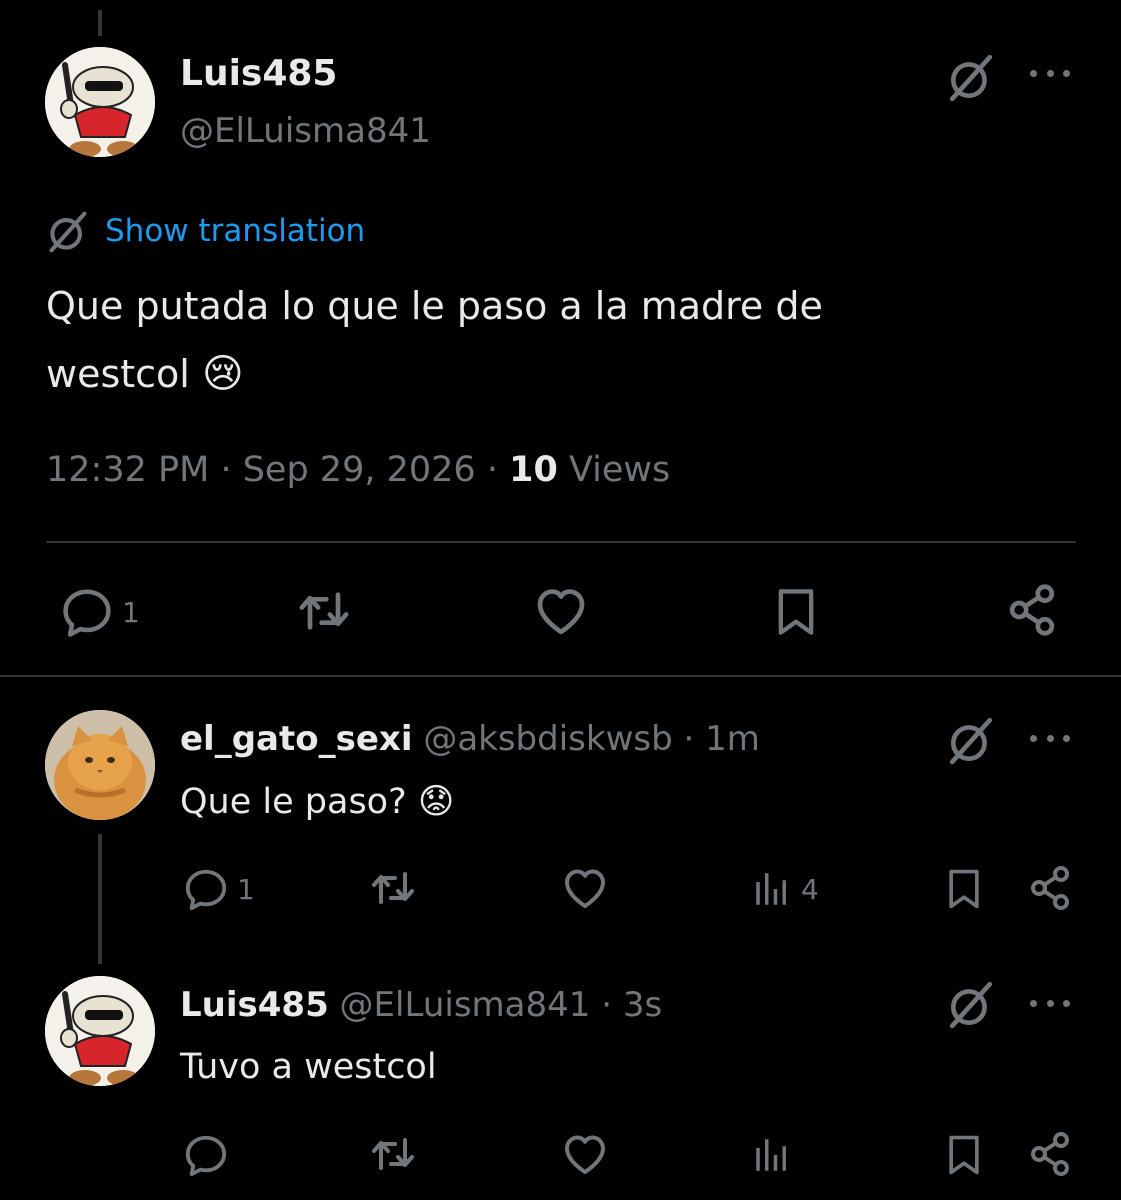  Describe the element at coordinates (68, 232) in the screenshot. I see `translate-icon` at that location.